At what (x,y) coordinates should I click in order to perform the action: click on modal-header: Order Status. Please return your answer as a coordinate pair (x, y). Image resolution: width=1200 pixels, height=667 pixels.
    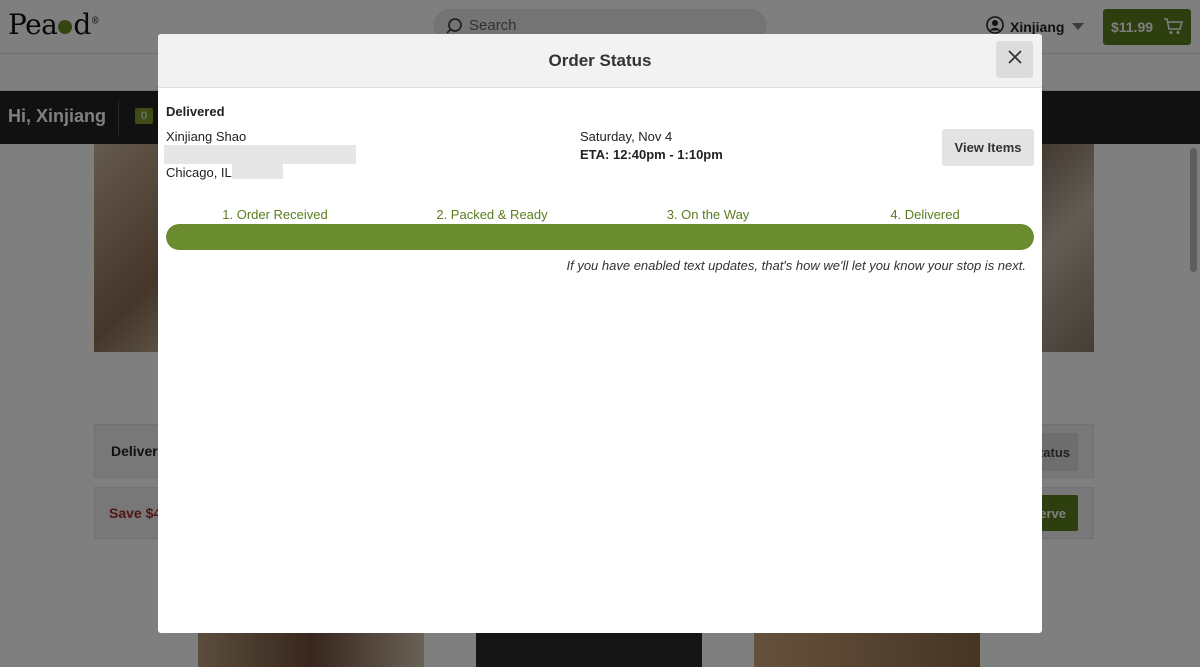
    Looking at the image, I should click on (600, 61).